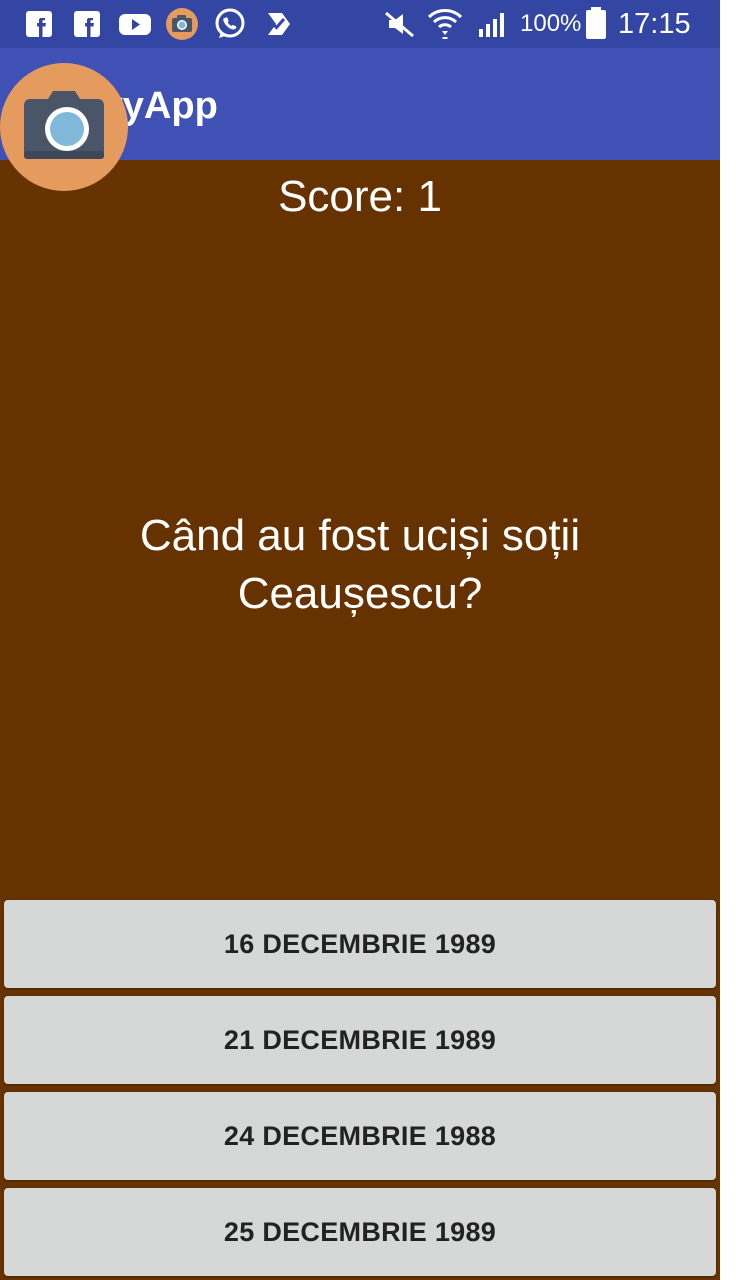 The width and height of the screenshot is (736, 1280). Describe the element at coordinates (654, 24) in the screenshot. I see `clock: 17:15` at that location.